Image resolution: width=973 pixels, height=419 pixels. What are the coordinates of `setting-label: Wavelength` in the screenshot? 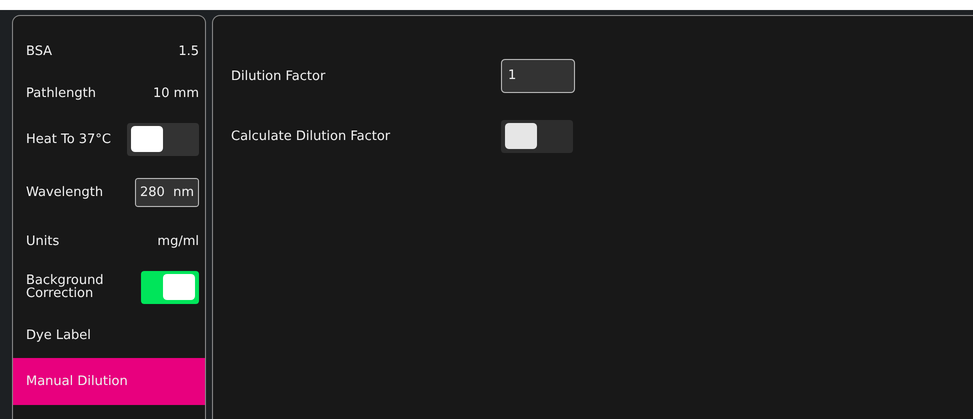 It's located at (65, 192).